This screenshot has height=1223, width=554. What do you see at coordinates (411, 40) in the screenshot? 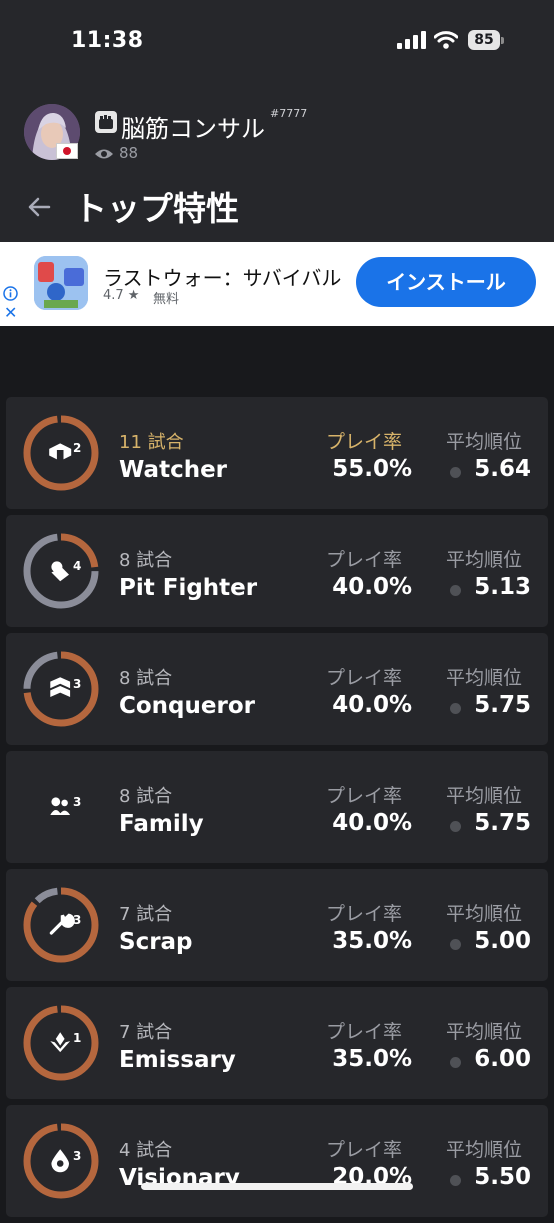
I see `cellular-signal-icon` at bounding box center [411, 40].